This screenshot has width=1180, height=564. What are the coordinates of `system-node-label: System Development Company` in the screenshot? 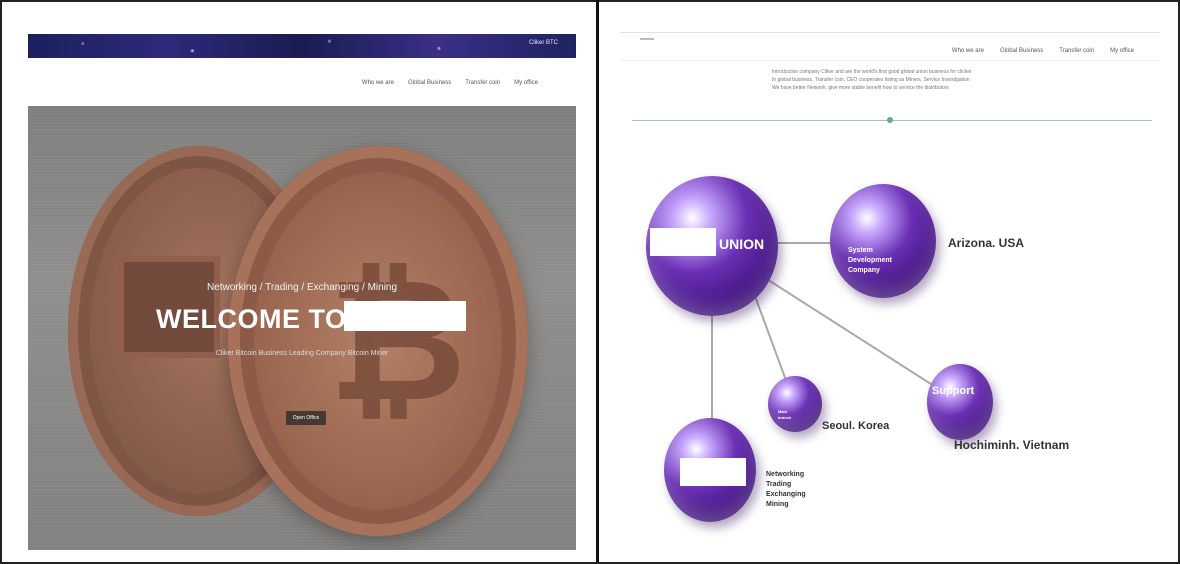 It's located at (870, 261).